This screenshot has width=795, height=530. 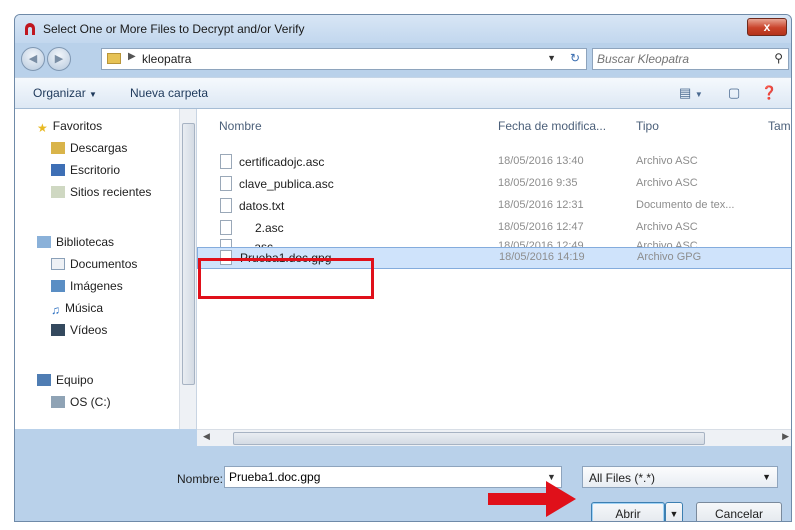 What do you see at coordinates (188, 254) in the screenshot?
I see `sidebar-scroll-thumb` at bounding box center [188, 254].